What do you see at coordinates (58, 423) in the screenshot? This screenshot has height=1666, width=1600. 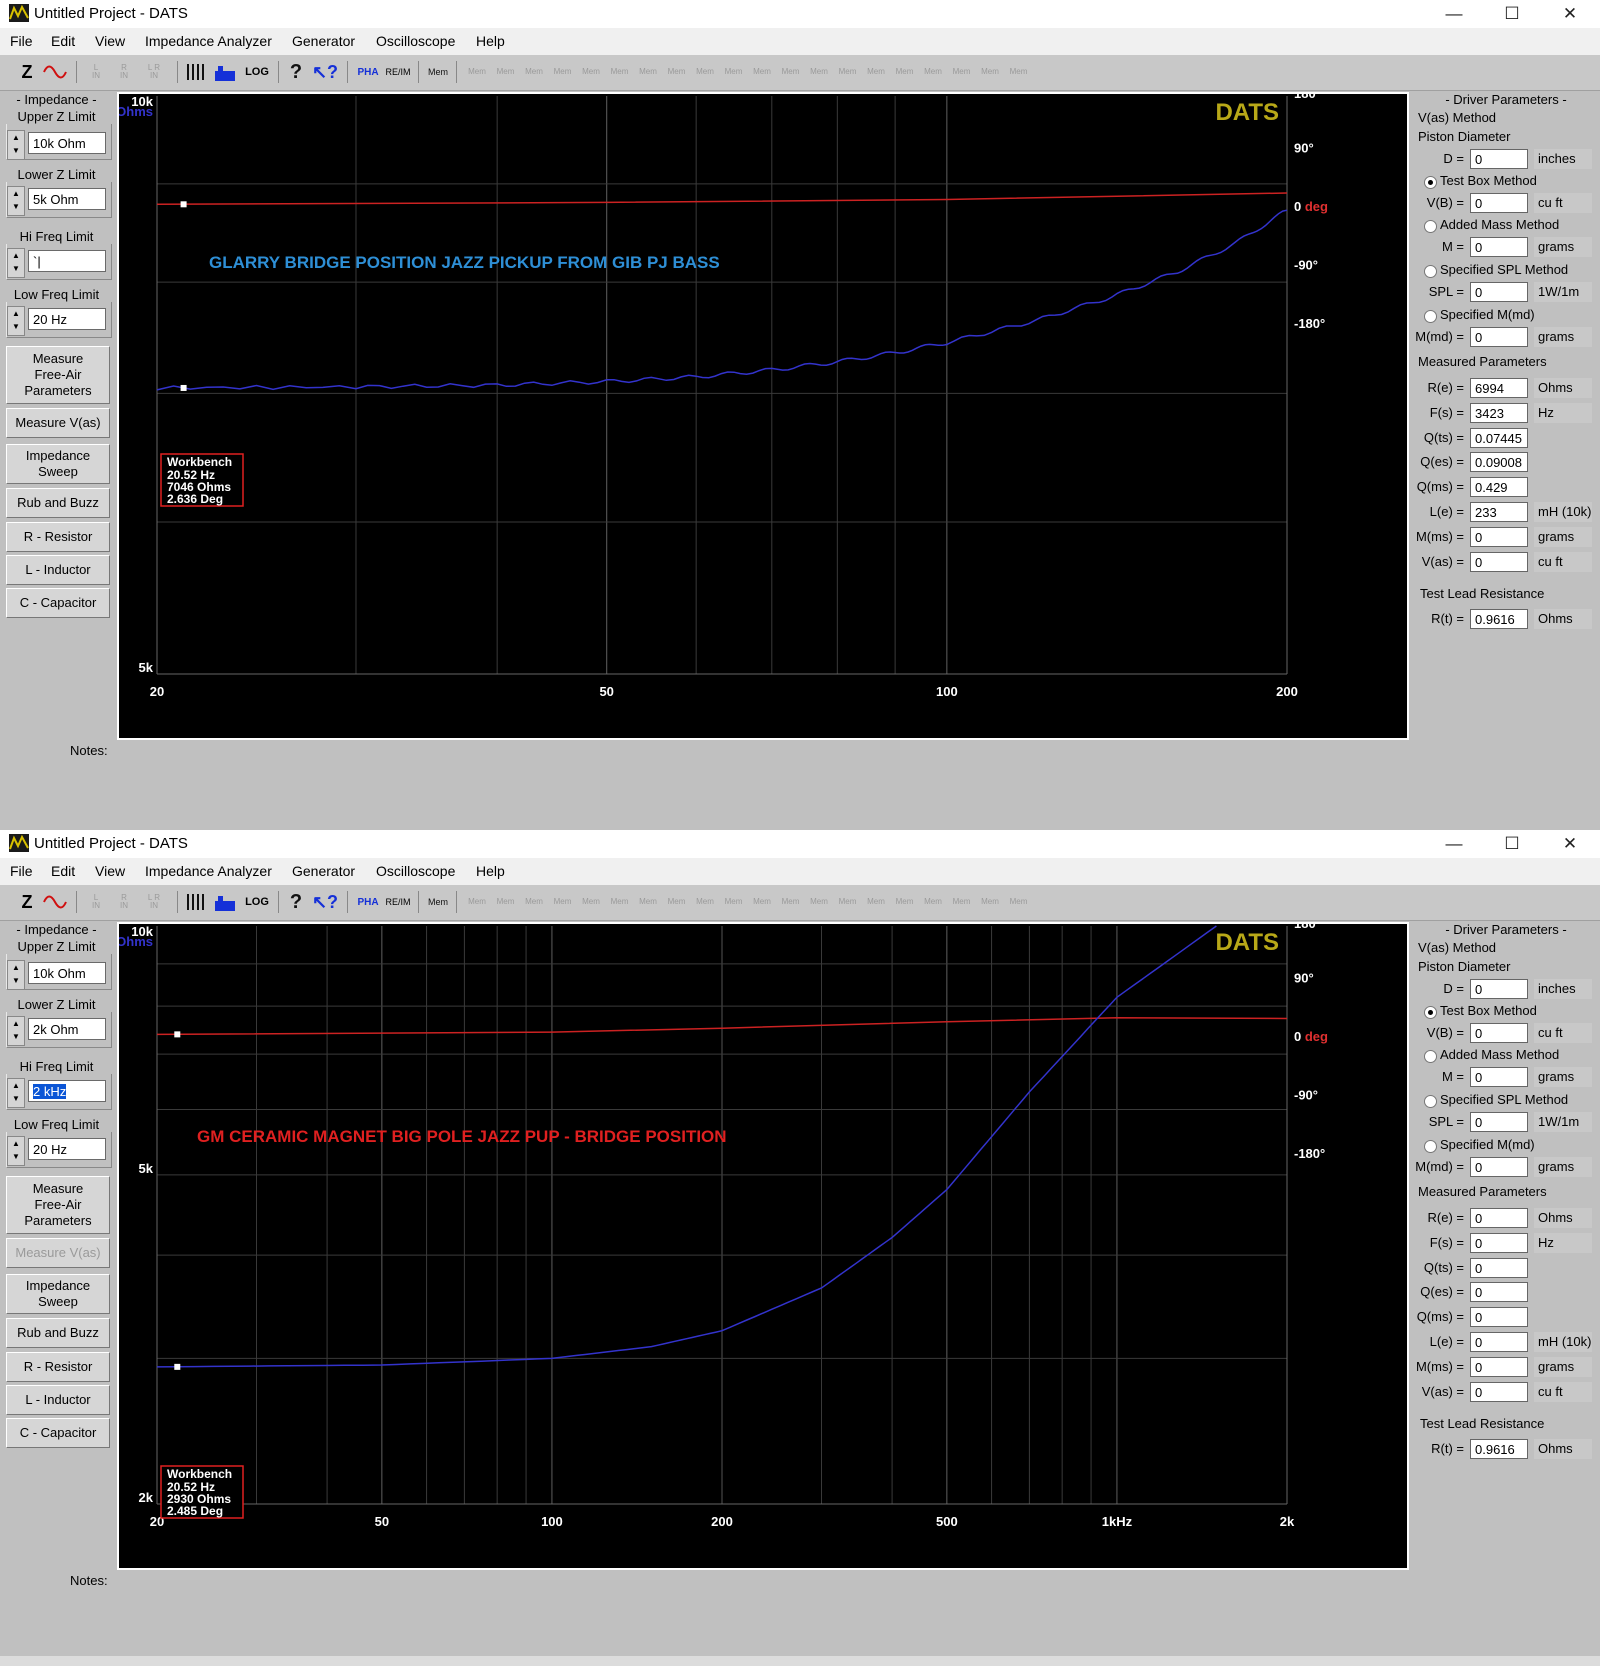 I see `measure-vas-button: Measure V(as)` at bounding box center [58, 423].